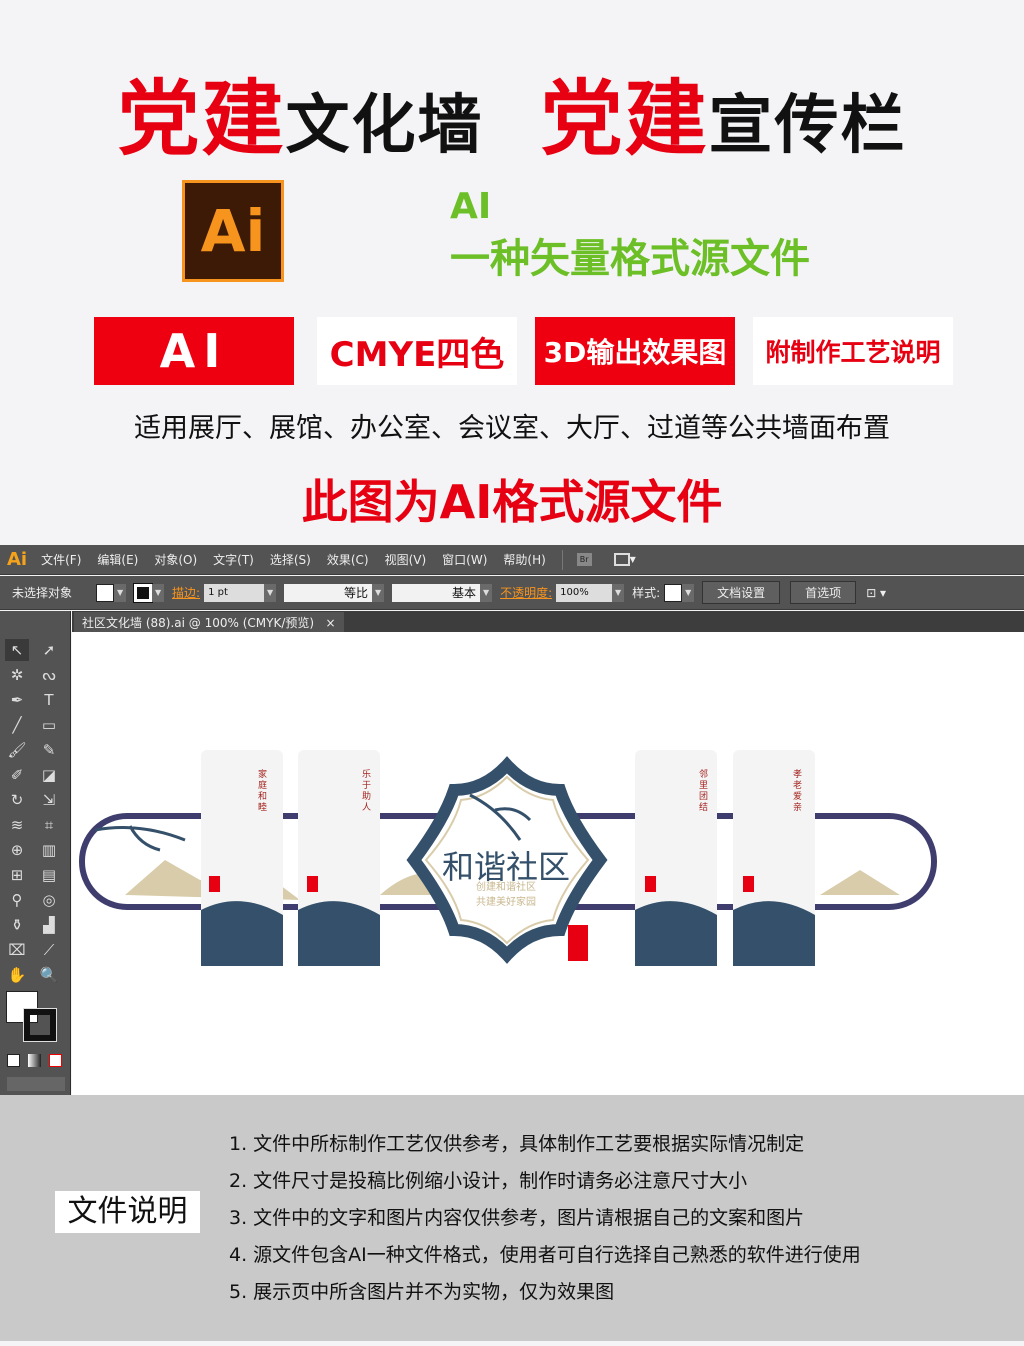 The height and width of the screenshot is (1346, 1024). I want to click on poster-title: 党建文化墙 党建宣传栏, so click(512, 111).